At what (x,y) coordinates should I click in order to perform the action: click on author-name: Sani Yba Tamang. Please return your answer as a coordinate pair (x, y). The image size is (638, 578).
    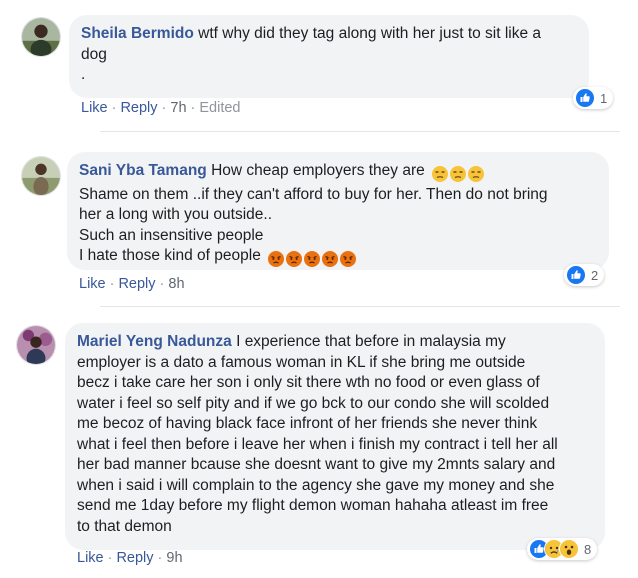
    Looking at the image, I should click on (143, 170).